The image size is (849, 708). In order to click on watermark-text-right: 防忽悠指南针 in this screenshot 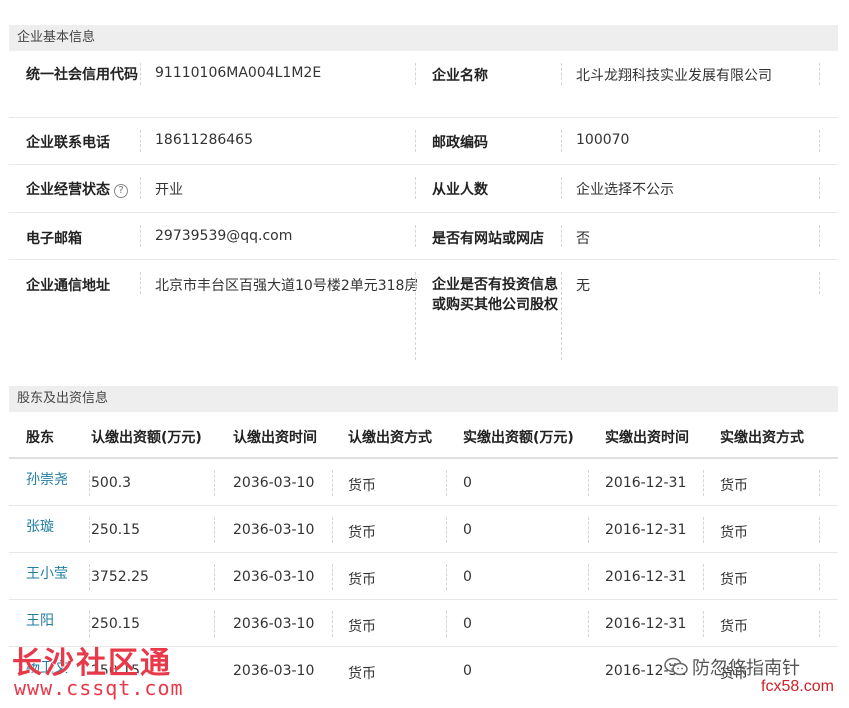, I will do `click(746, 668)`.